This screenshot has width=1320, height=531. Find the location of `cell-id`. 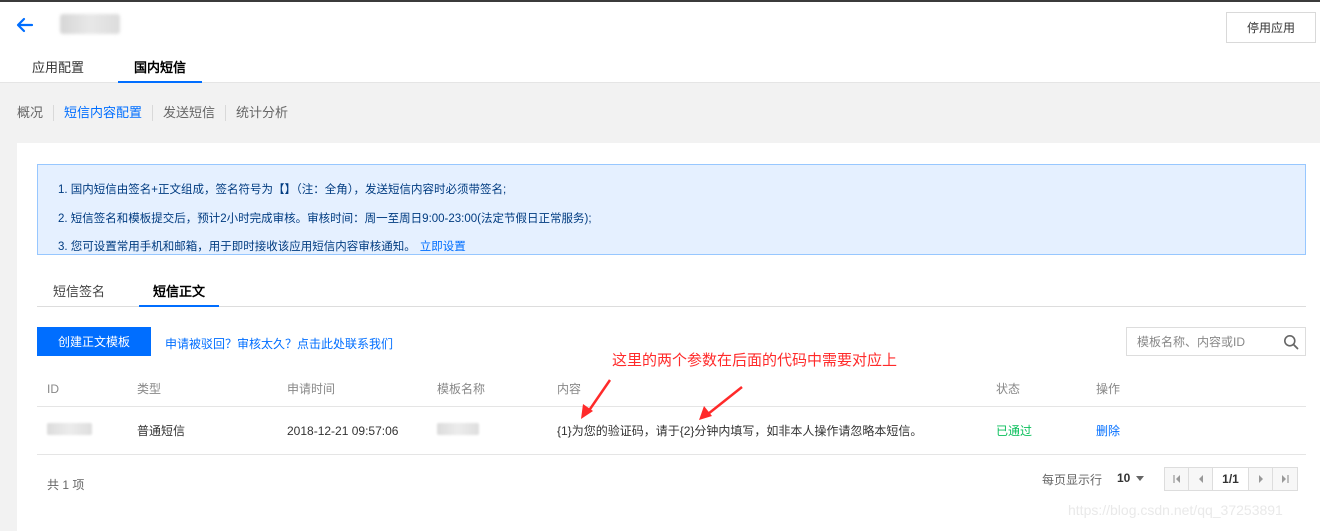

cell-id is located at coordinates (87, 430).